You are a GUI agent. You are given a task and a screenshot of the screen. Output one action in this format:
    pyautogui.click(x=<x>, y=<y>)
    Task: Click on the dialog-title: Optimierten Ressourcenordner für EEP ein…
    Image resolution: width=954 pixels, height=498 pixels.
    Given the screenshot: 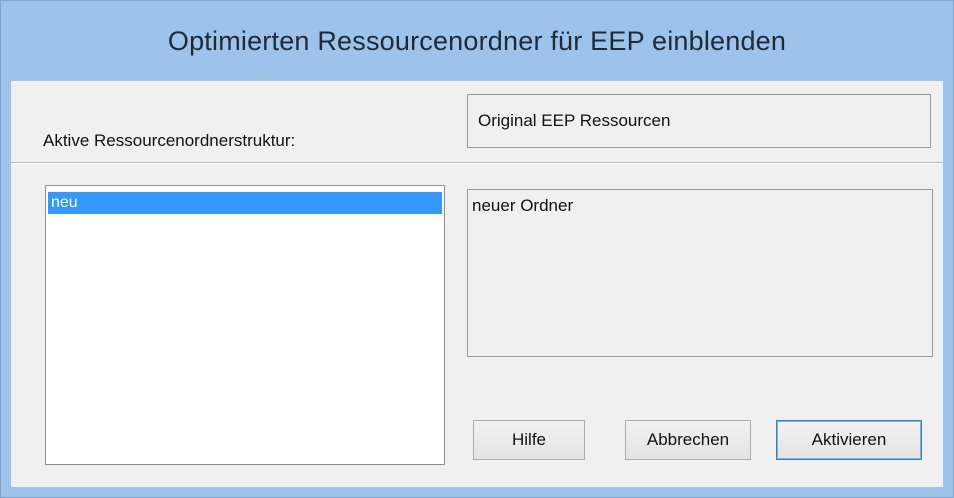 What is the action you would take?
    pyautogui.click(x=477, y=40)
    